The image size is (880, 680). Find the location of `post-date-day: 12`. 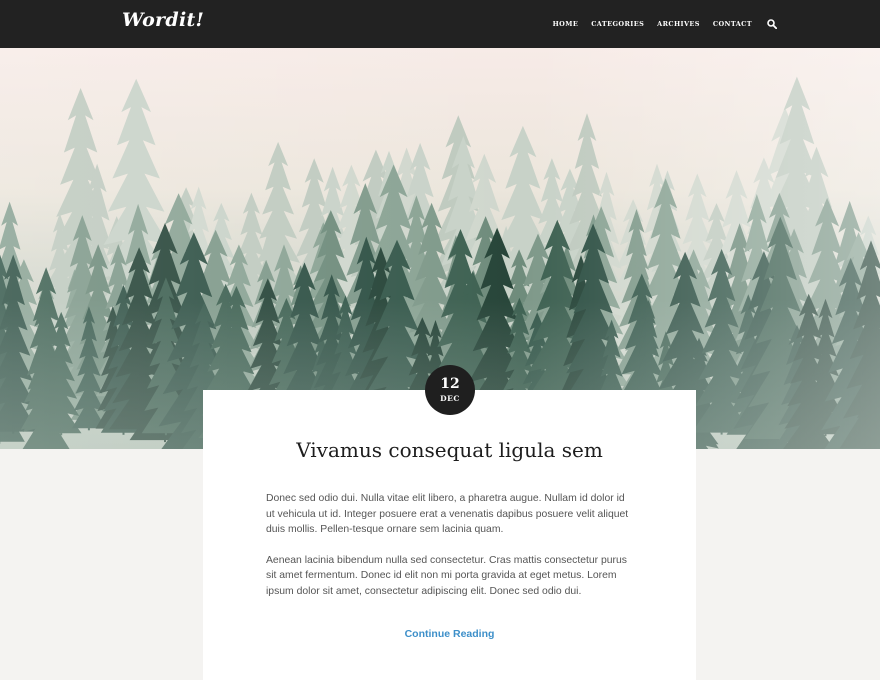

post-date-day: 12 is located at coordinates (450, 384).